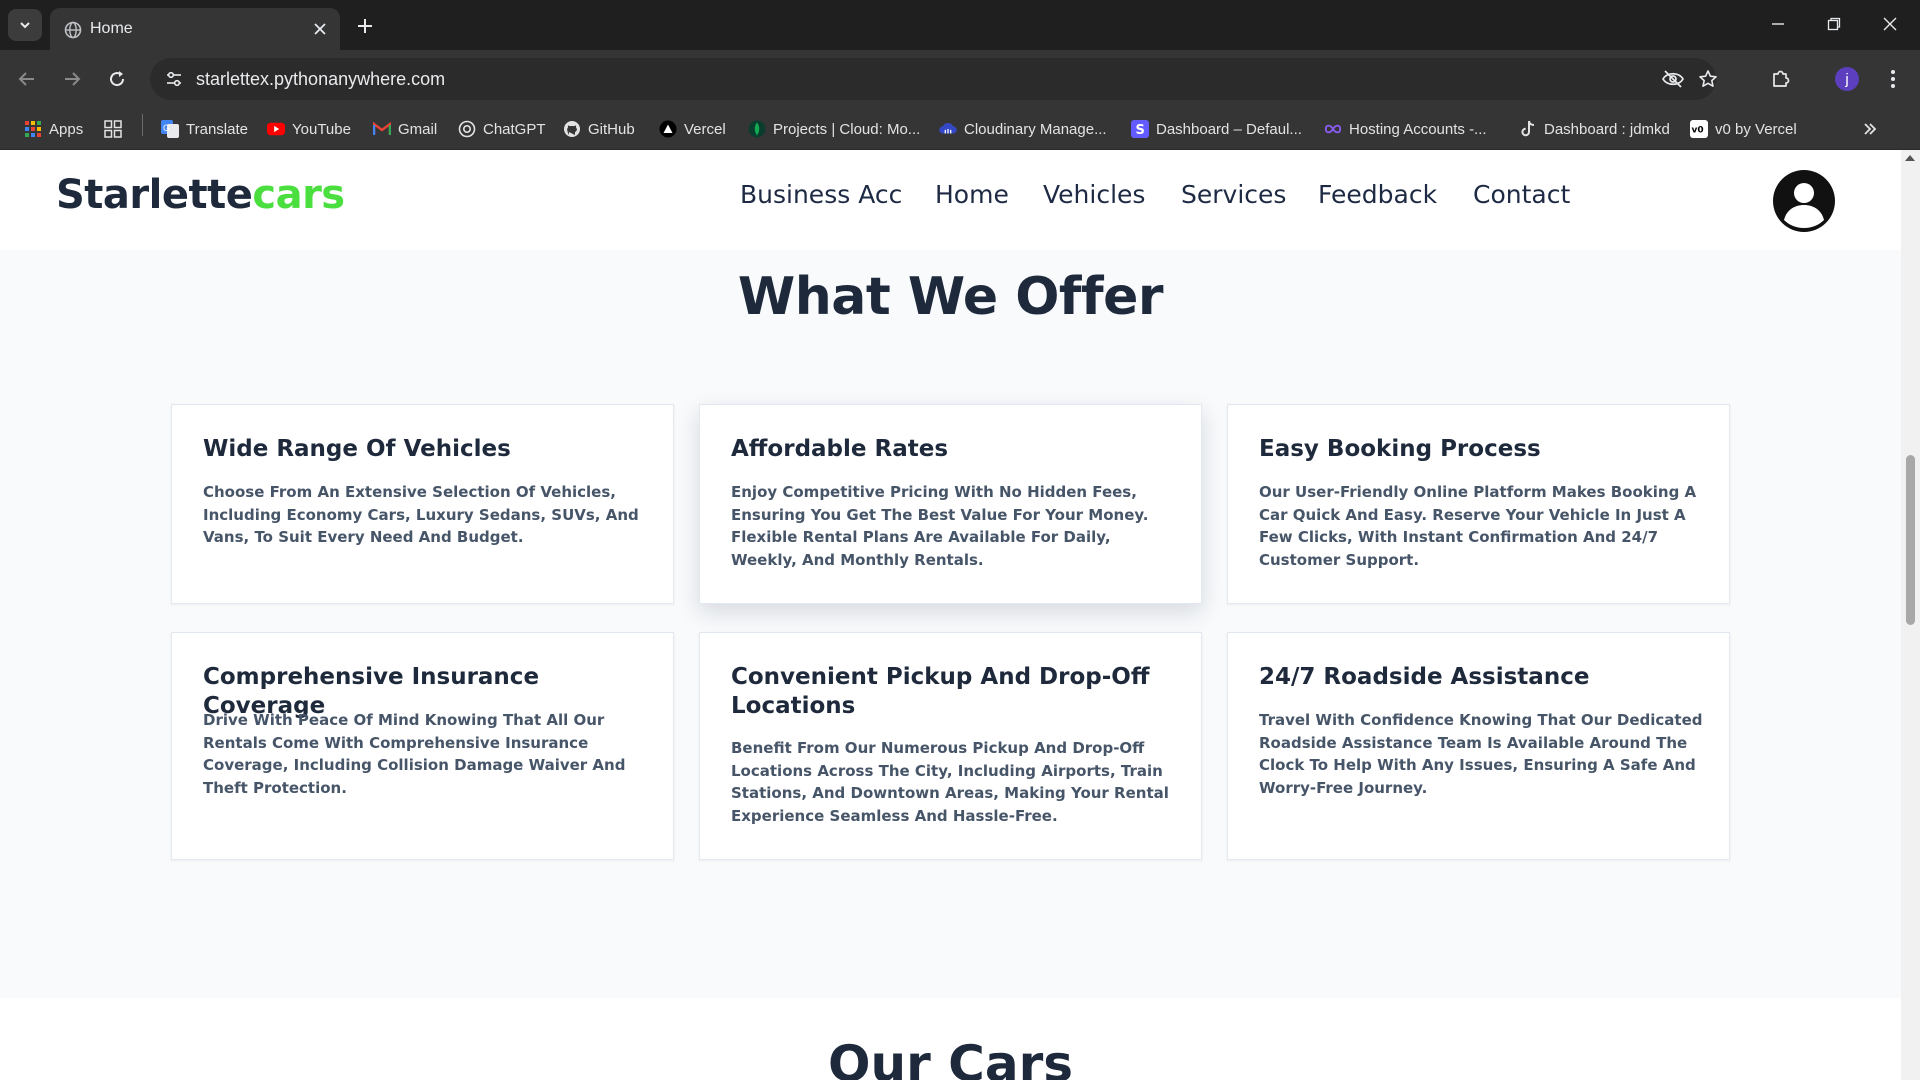  Describe the element at coordinates (1377, 194) in the screenshot. I see `nav-feedback: Feedback` at that location.